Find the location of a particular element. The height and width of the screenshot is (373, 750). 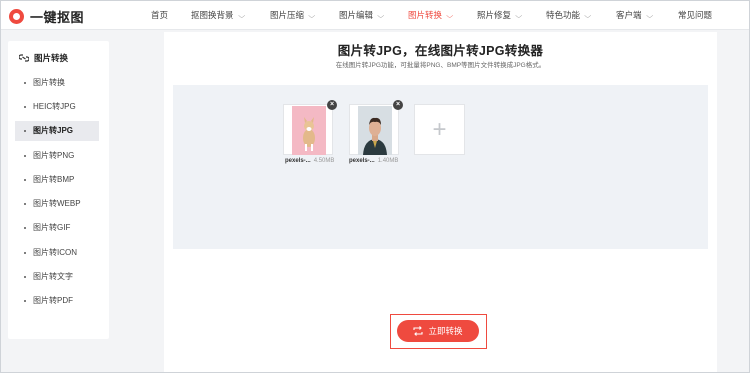

nav-item-client: 客户端 ⌵ is located at coordinates (634, 15).